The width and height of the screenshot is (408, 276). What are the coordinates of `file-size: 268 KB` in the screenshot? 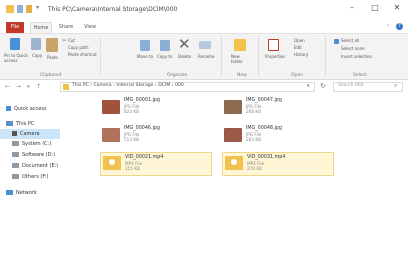 It's located at (253, 111).